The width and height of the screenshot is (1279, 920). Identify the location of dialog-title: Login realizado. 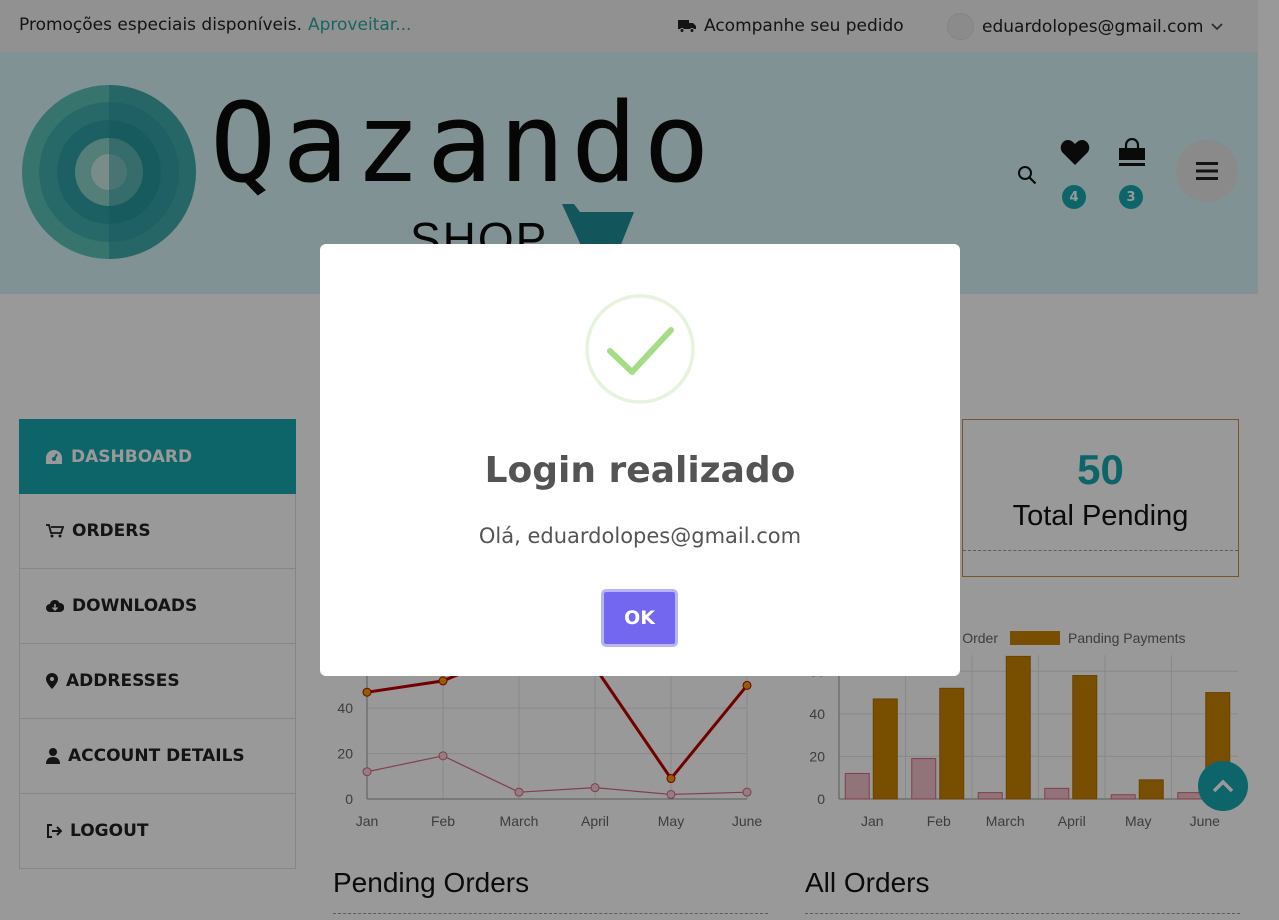
(640, 470).